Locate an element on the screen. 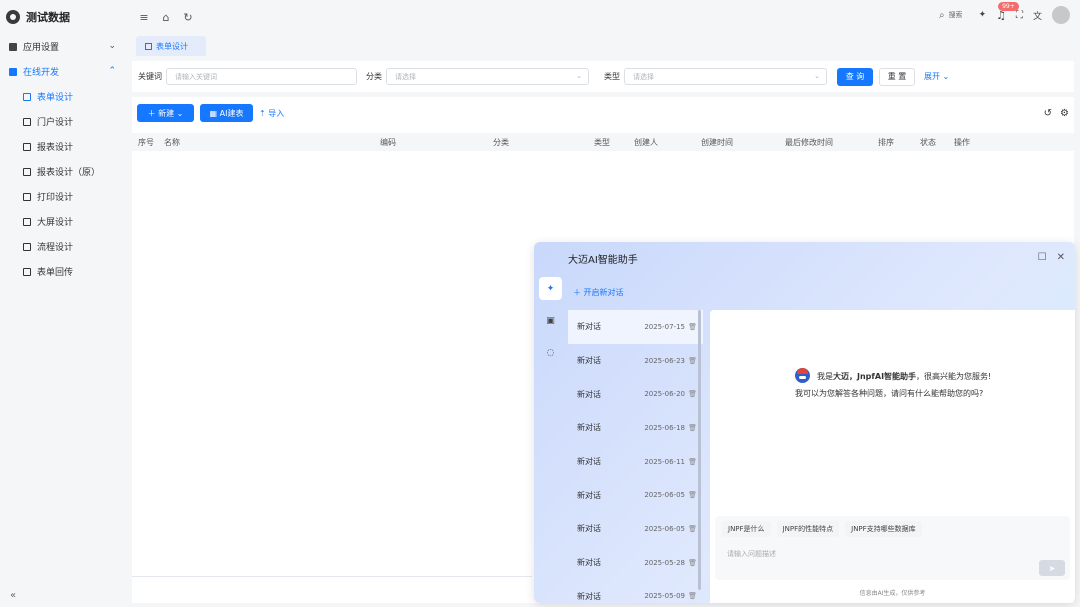 The width and height of the screenshot is (1080, 607). category-label: 分类 is located at coordinates (374, 76).